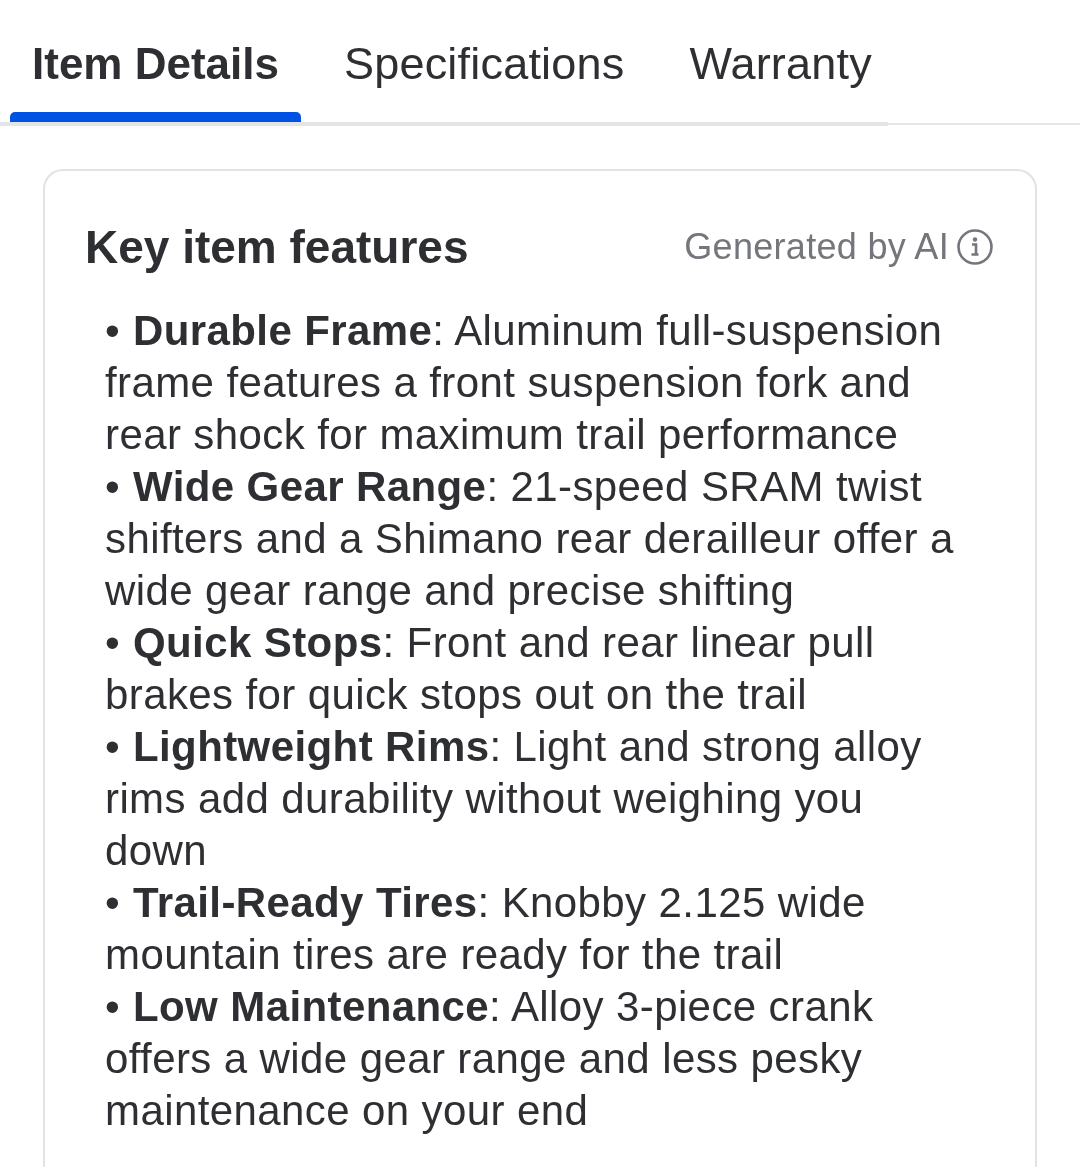 The width and height of the screenshot is (1080, 1167). Describe the element at coordinates (484, 61) in the screenshot. I see `tab: Specifications` at that location.